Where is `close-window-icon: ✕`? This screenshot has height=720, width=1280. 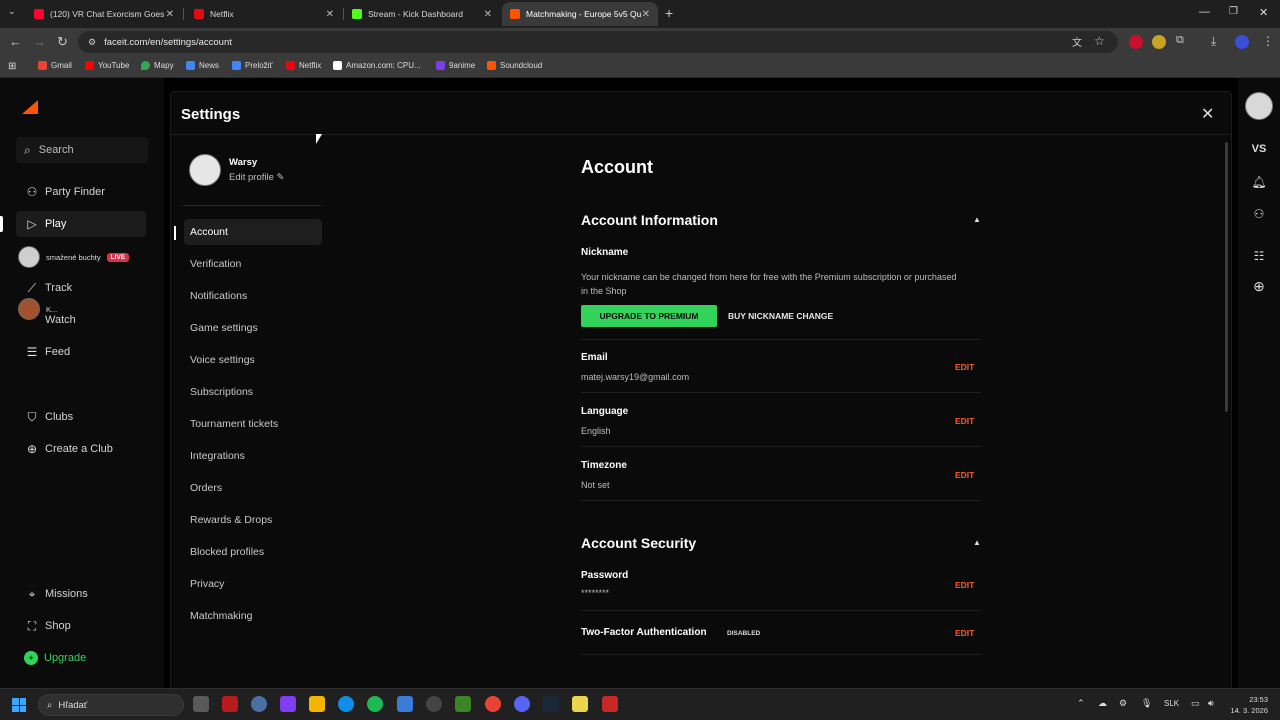 close-window-icon: ✕ is located at coordinates (1263, 12).